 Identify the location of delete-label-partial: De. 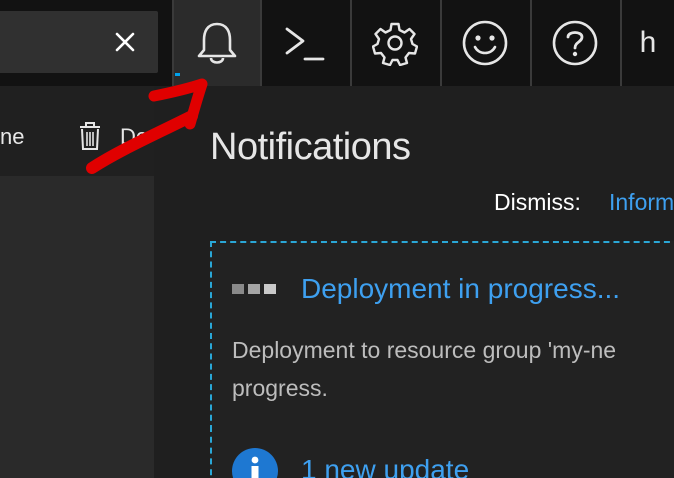
(134, 137).